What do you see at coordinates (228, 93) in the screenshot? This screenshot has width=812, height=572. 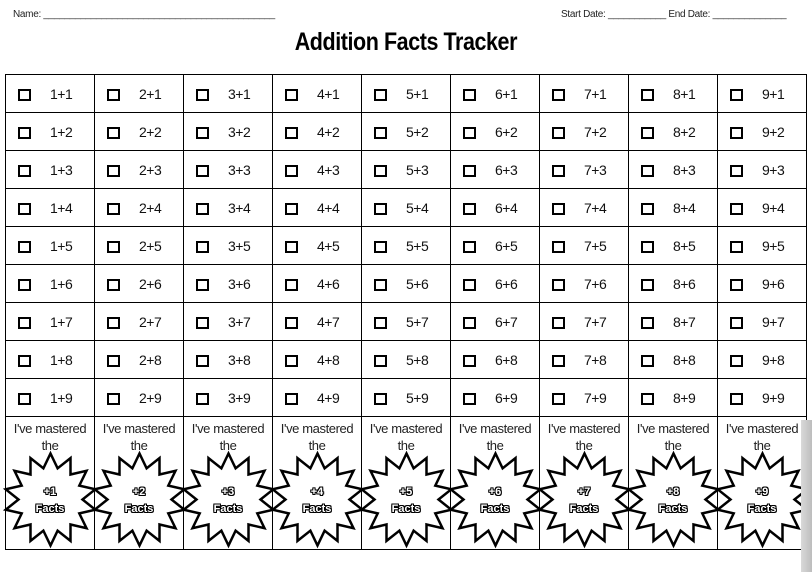 I see `fact-cell: 3+1` at bounding box center [228, 93].